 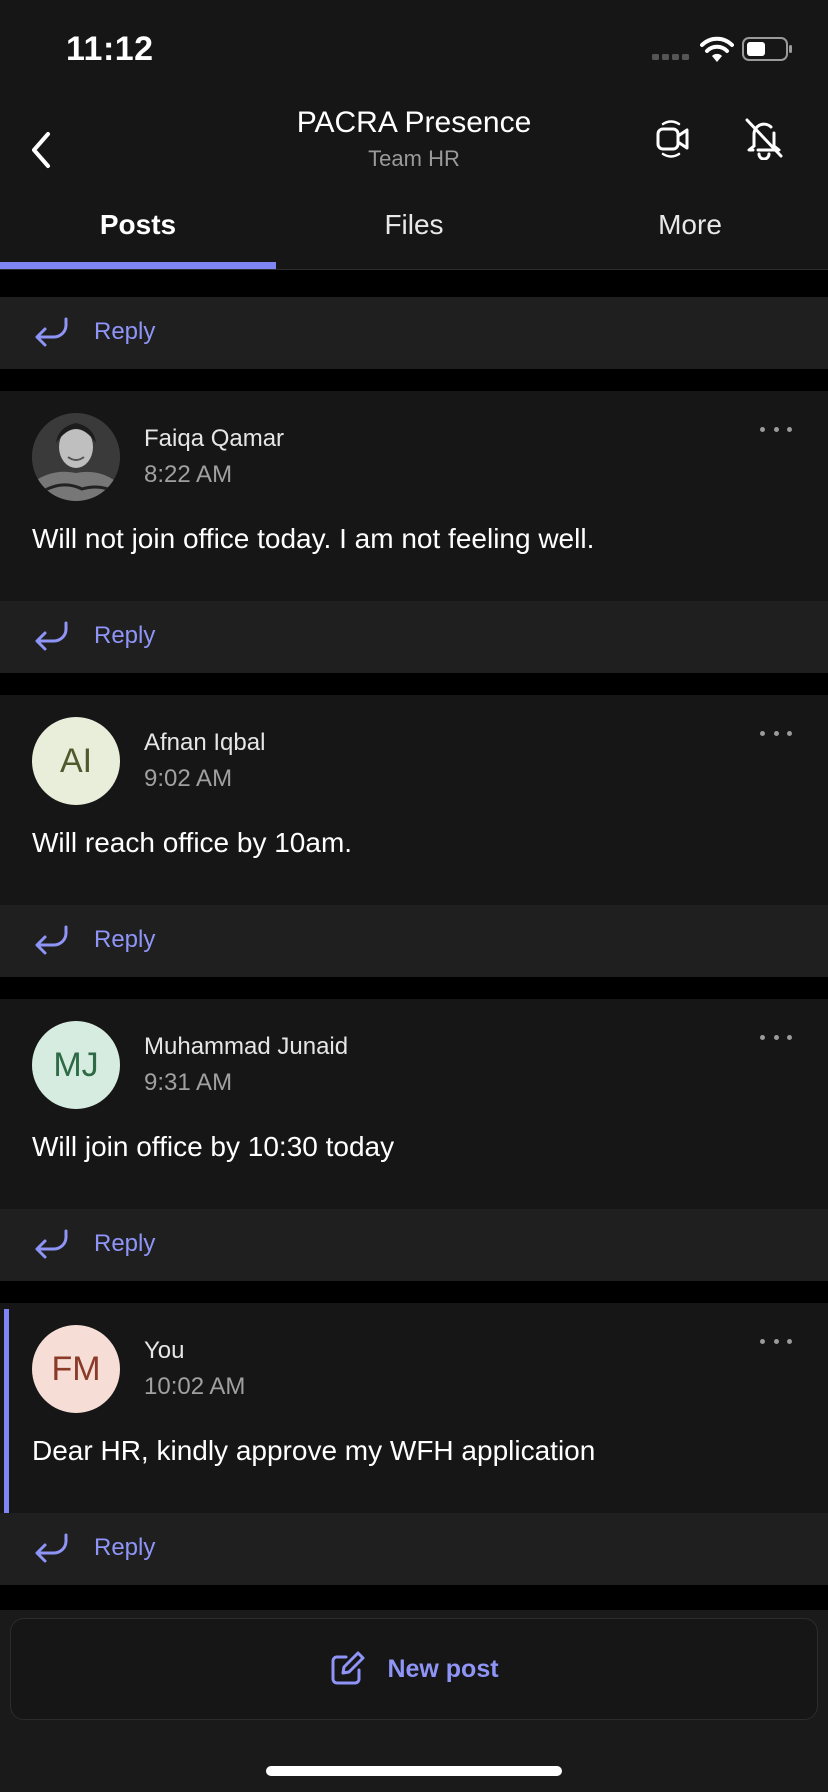 I want to click on avatar-initials: AI, so click(x=76, y=760).